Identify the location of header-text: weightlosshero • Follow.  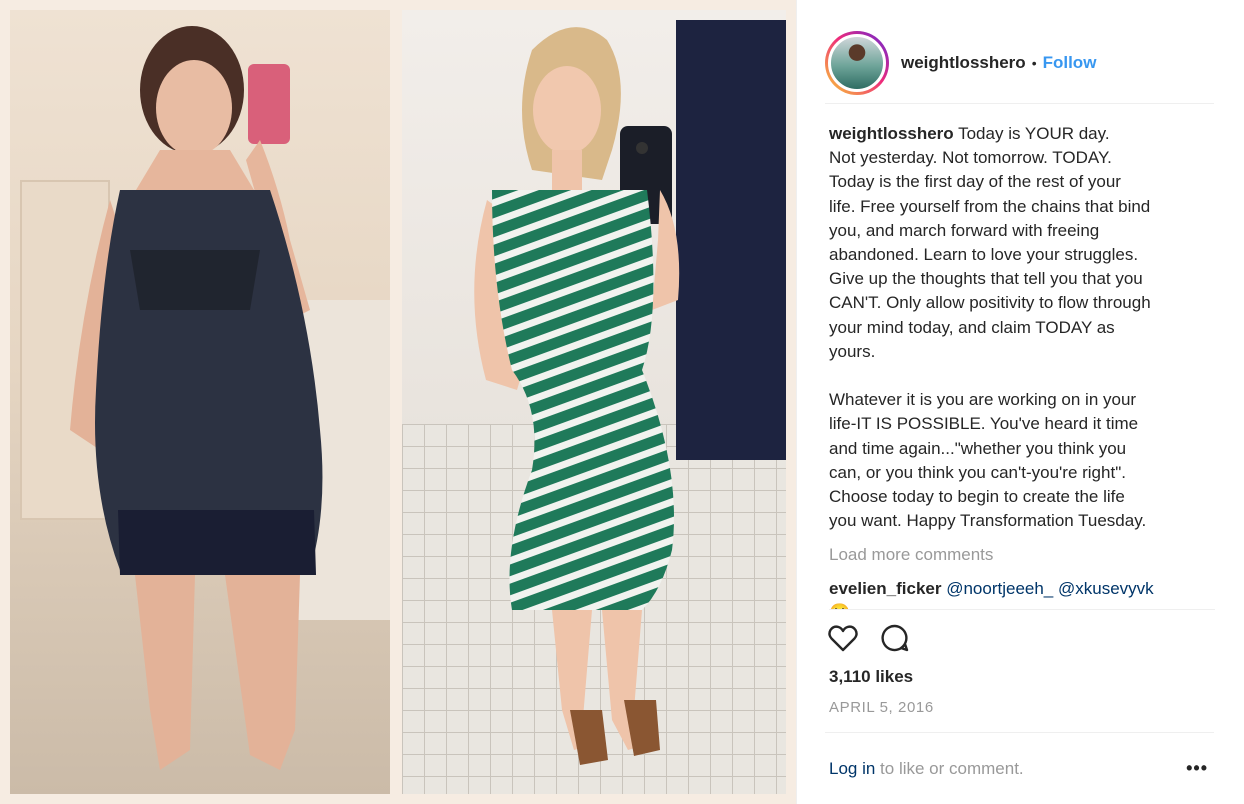
(998, 63).